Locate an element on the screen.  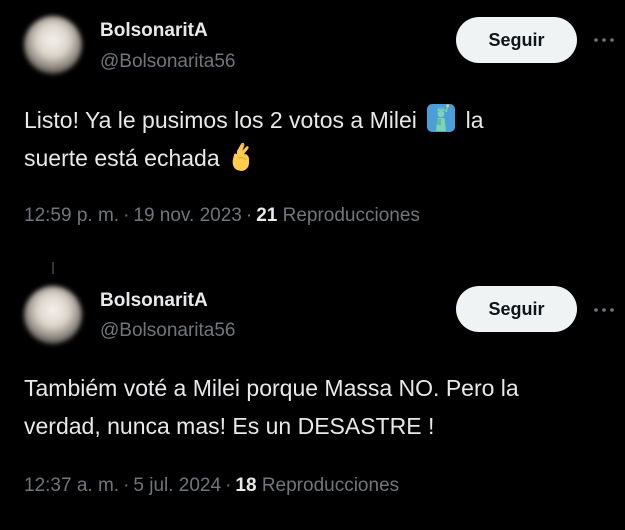
tweet-date: 5 jul. 2024 is located at coordinates (177, 485).